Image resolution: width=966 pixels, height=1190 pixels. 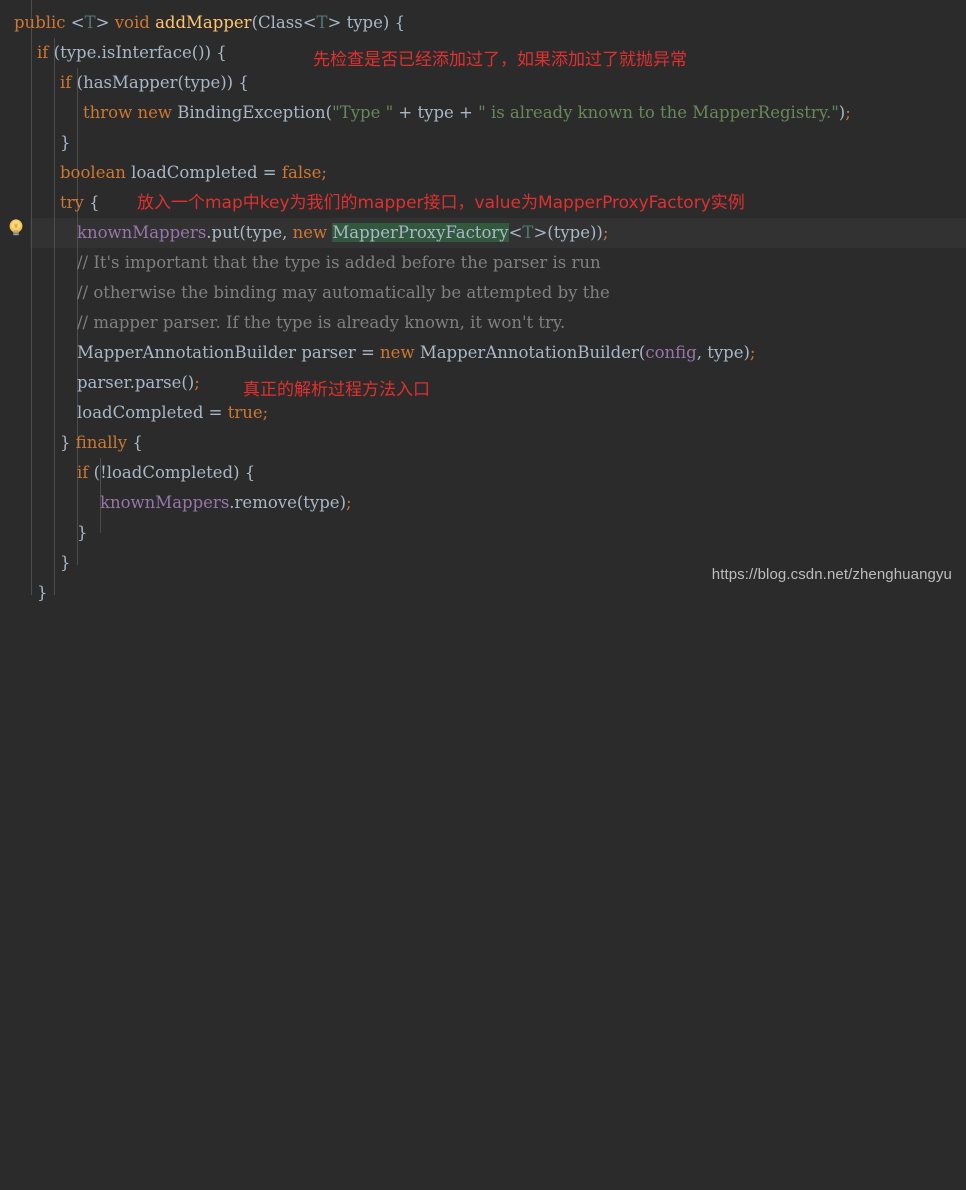 I want to click on code-line: knownMappers.remove(type);, so click(x=483, y=503).